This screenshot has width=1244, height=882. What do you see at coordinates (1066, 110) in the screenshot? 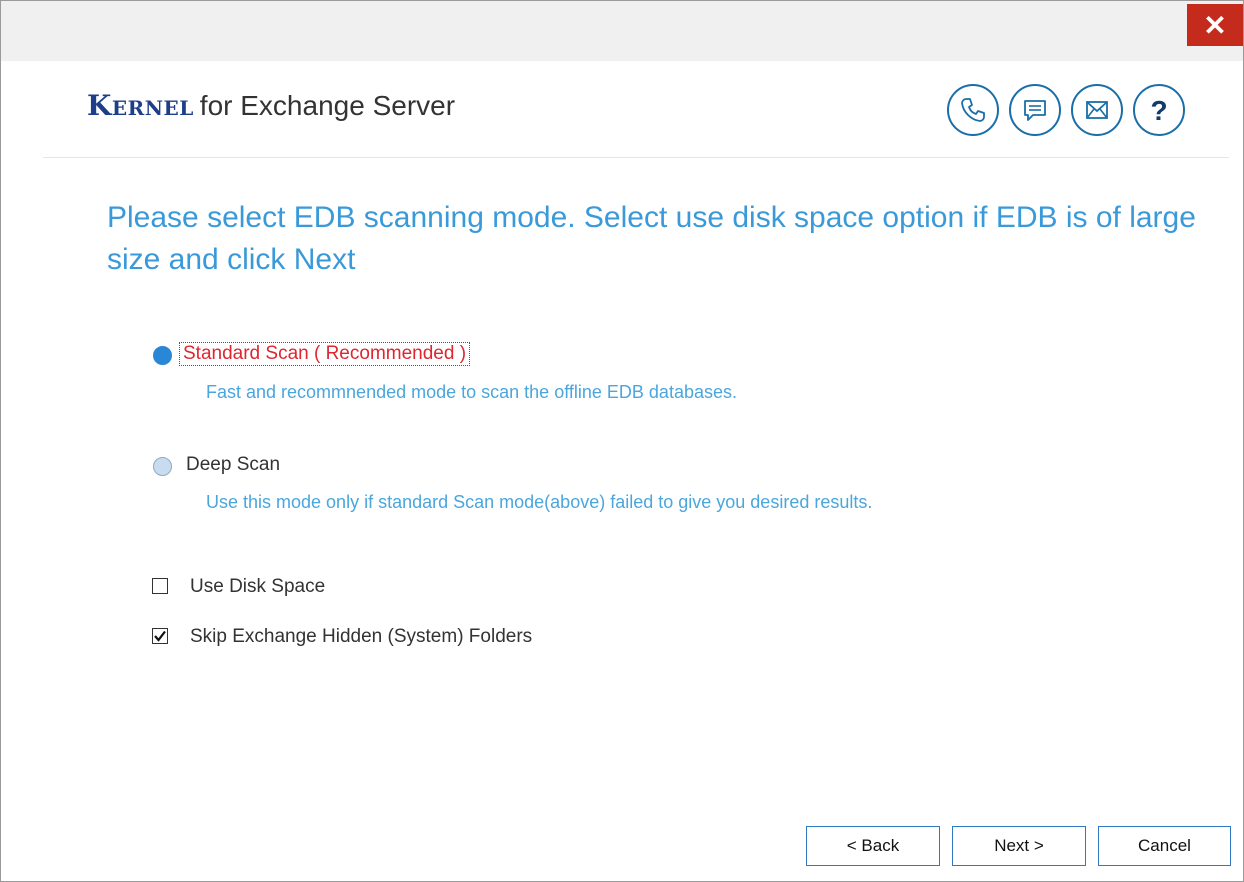
I see `support-icons: ?` at bounding box center [1066, 110].